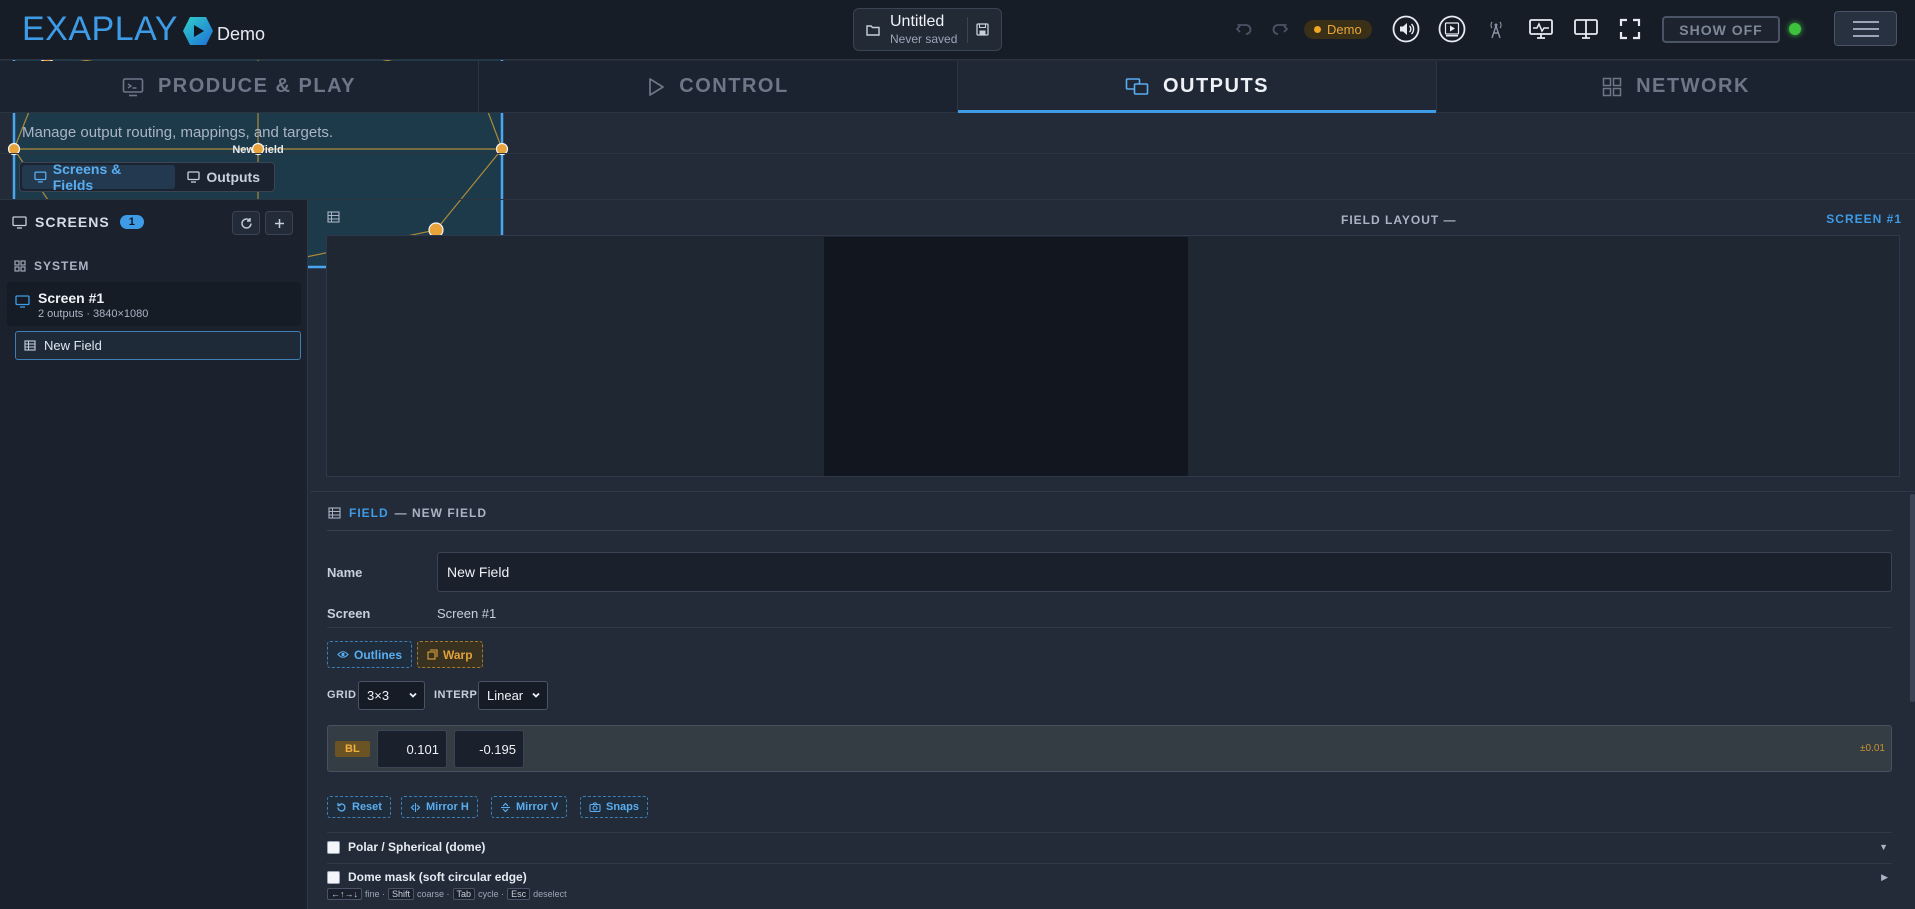 The height and width of the screenshot is (909, 1915). I want to click on snaps-button: Snaps, so click(614, 807).